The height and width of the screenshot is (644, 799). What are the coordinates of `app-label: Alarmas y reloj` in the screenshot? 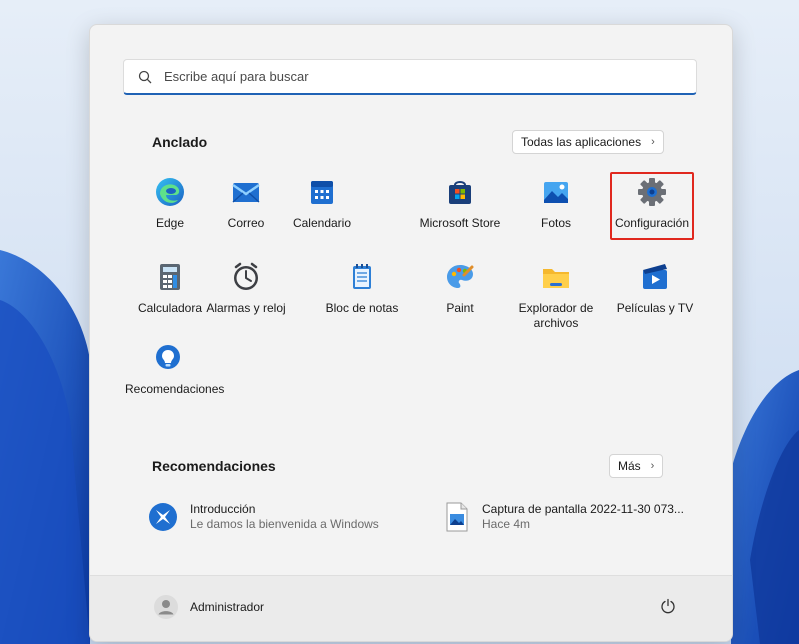 It's located at (246, 308).